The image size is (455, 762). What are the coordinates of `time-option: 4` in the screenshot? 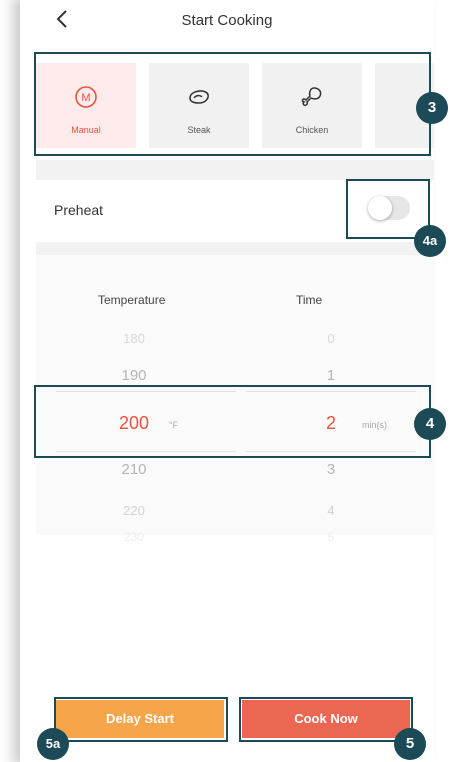 It's located at (331, 510).